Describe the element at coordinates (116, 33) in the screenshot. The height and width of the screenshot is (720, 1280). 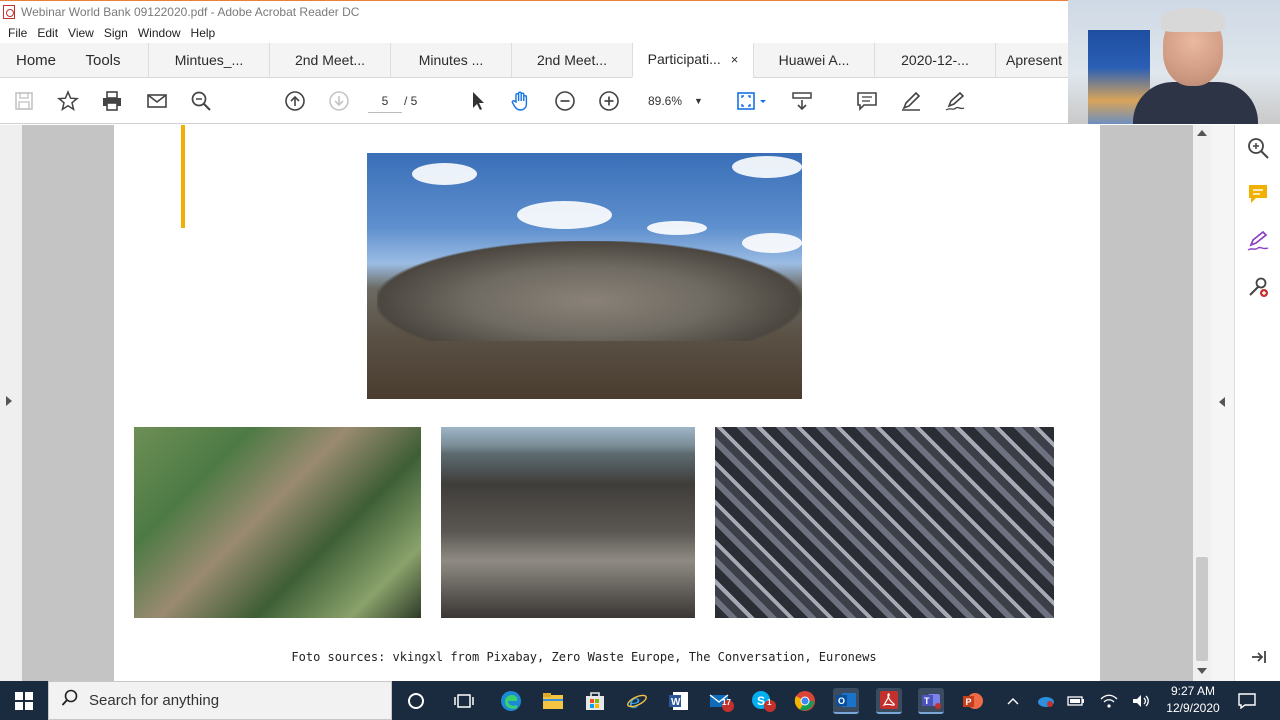
I see `menu-sign: Sign` at that location.